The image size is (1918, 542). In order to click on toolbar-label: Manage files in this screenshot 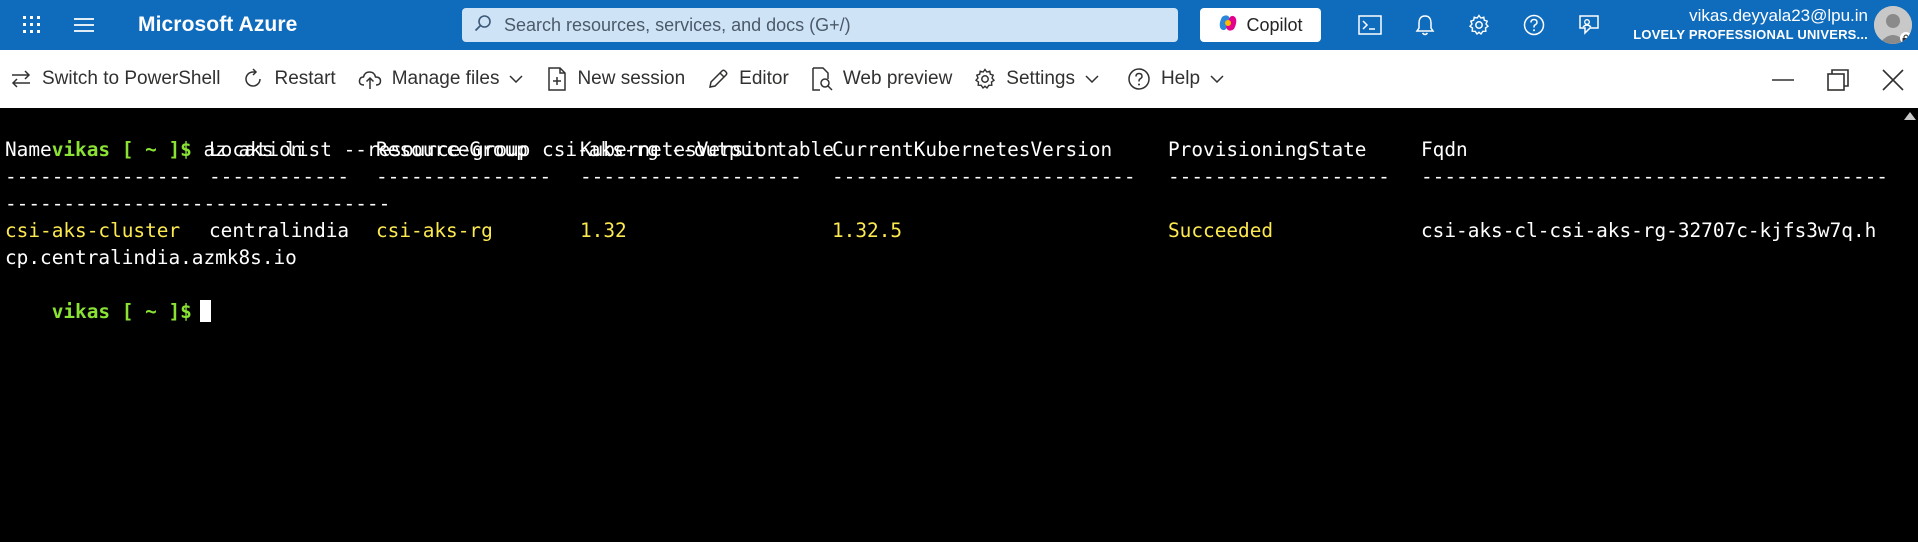, I will do `click(445, 78)`.